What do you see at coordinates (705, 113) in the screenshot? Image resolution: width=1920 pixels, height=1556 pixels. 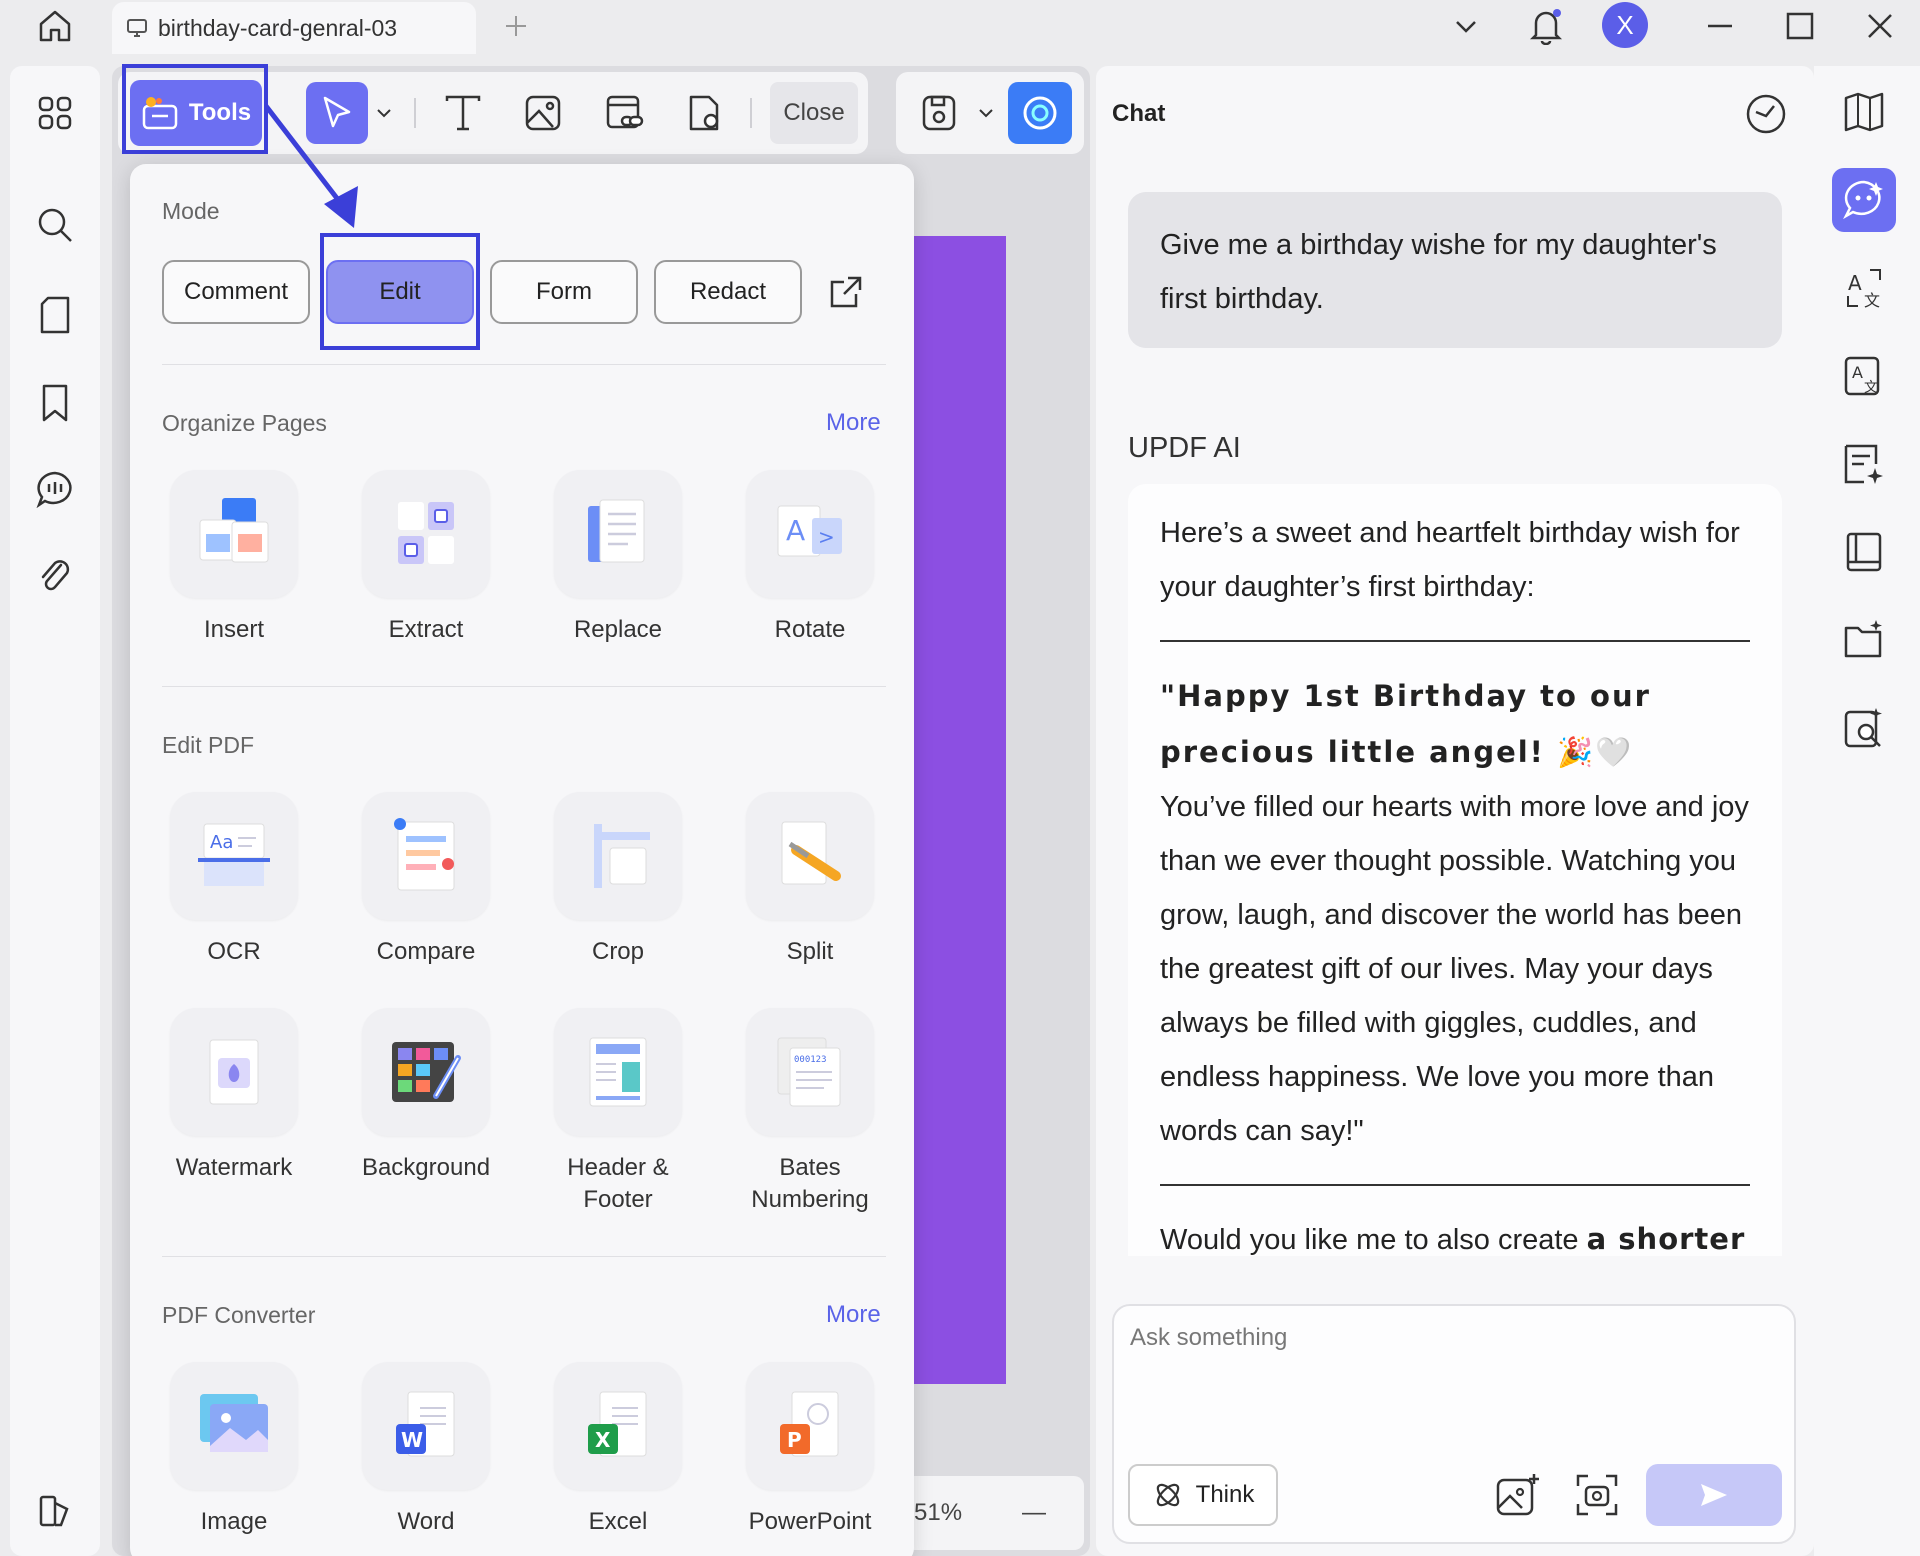 I see `stamp-tool-icon` at bounding box center [705, 113].